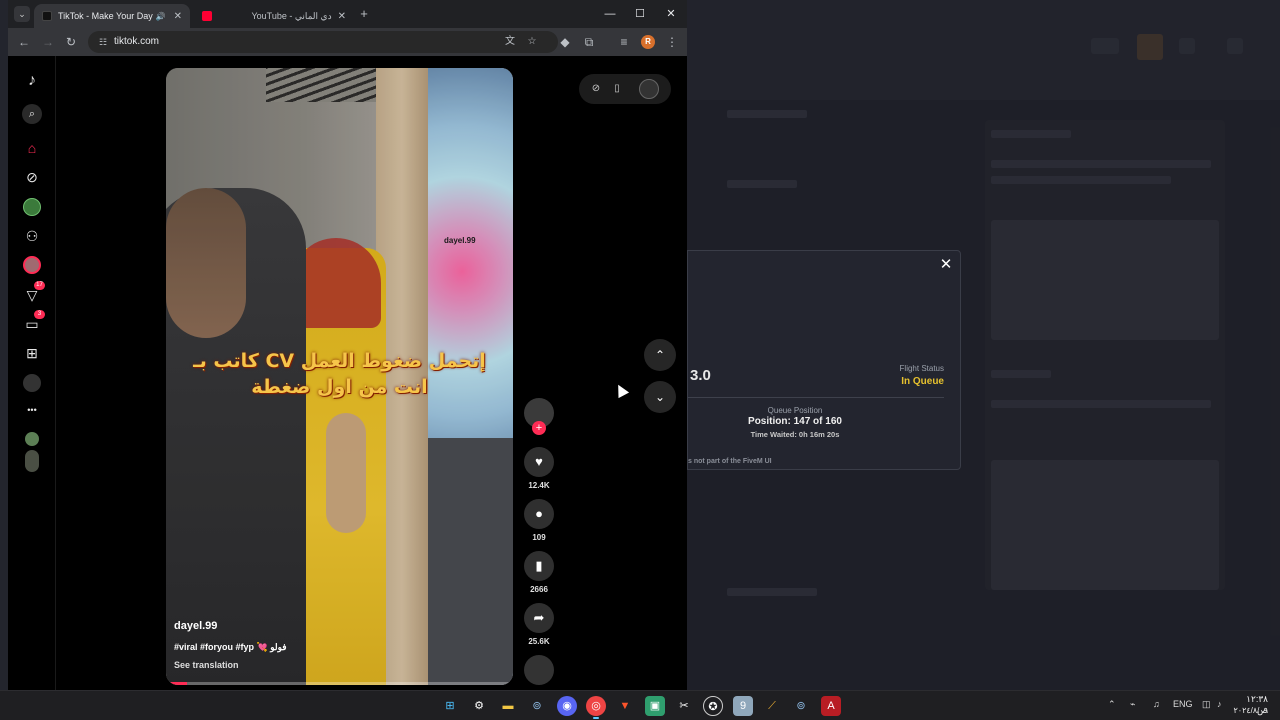 This screenshot has height=720, width=1280. I want to click on browser-menu-icon: ⋮, so click(672, 42).